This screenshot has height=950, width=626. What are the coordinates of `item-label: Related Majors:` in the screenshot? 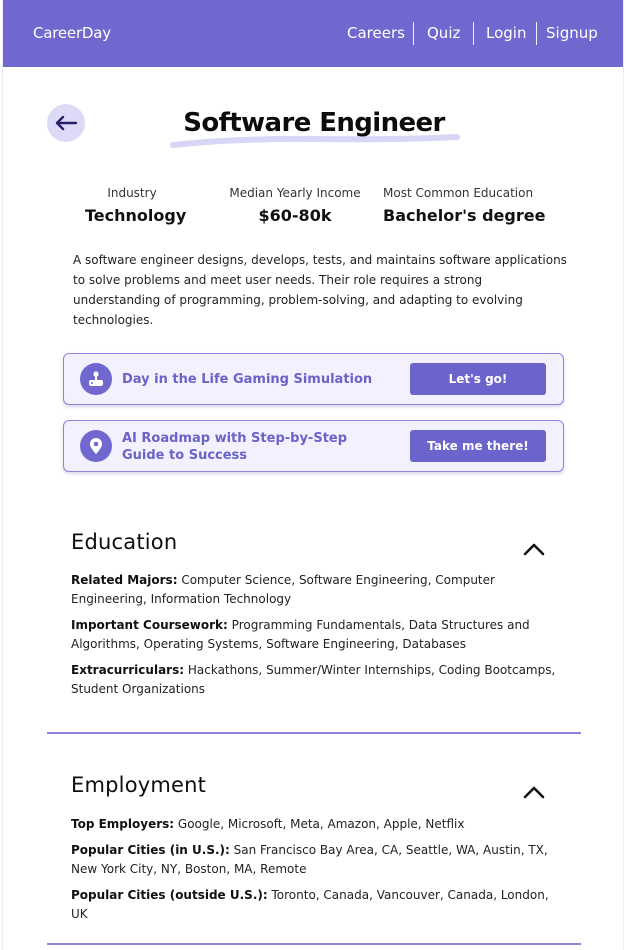 It's located at (124, 580).